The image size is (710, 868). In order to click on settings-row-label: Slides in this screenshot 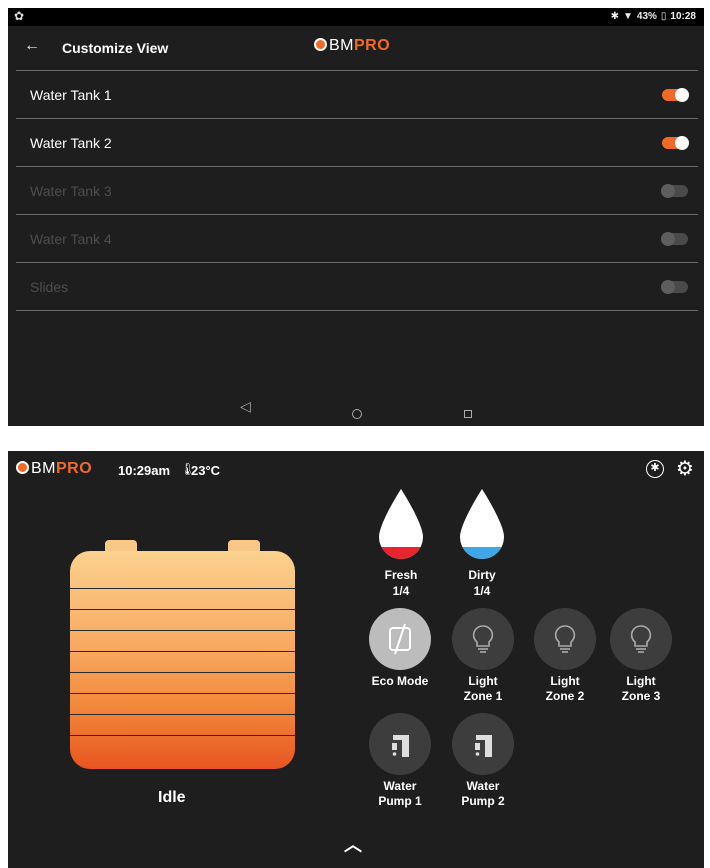, I will do `click(49, 287)`.